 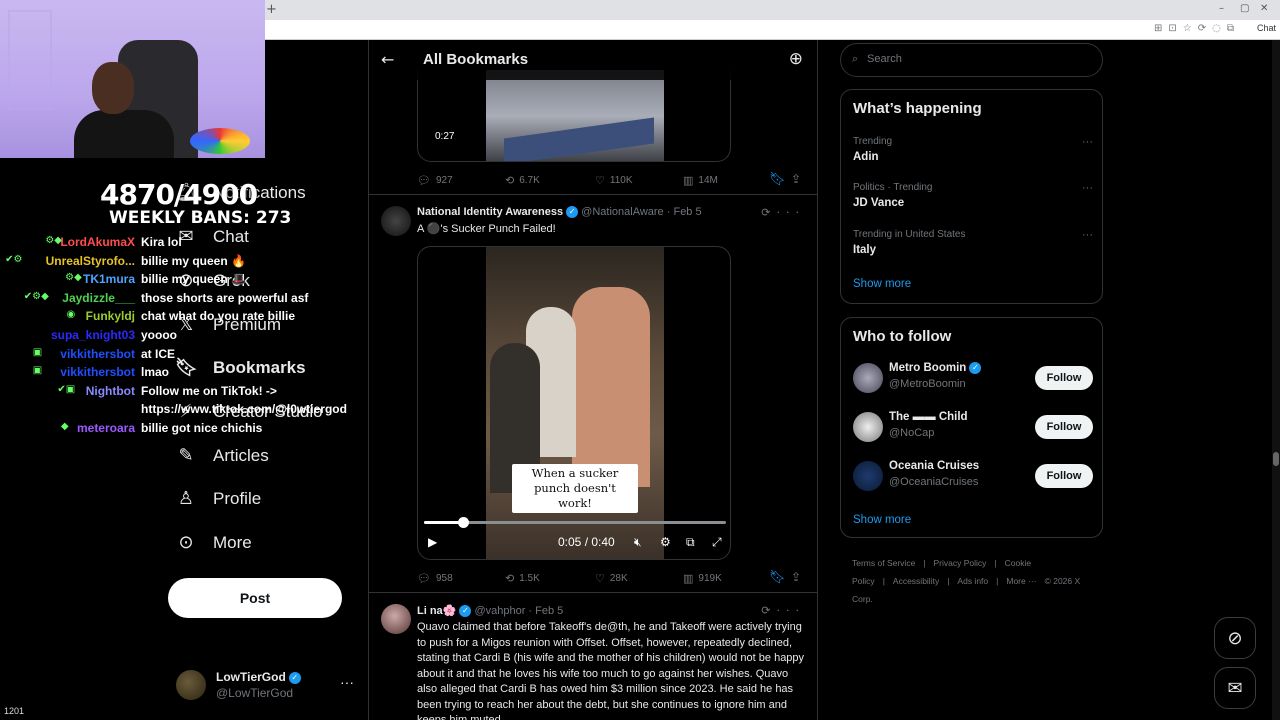 I want to click on follow-suggestion: The ▬▬ Child @NoCap Follow, so click(x=973, y=427).